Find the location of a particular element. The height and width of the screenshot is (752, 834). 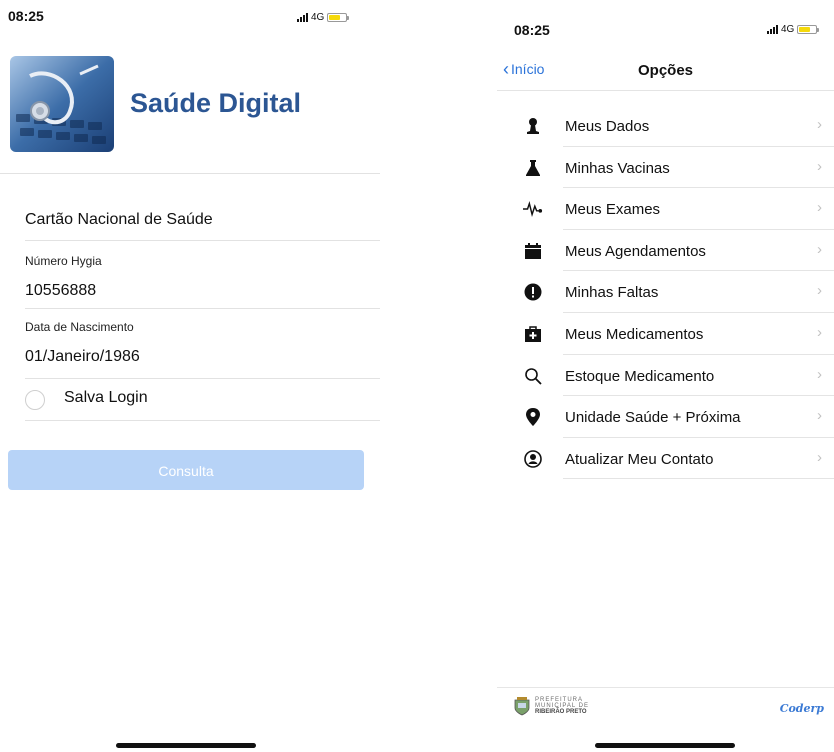

menu-item-label: Unidade Saúde + Próxima is located at coordinates (653, 418).